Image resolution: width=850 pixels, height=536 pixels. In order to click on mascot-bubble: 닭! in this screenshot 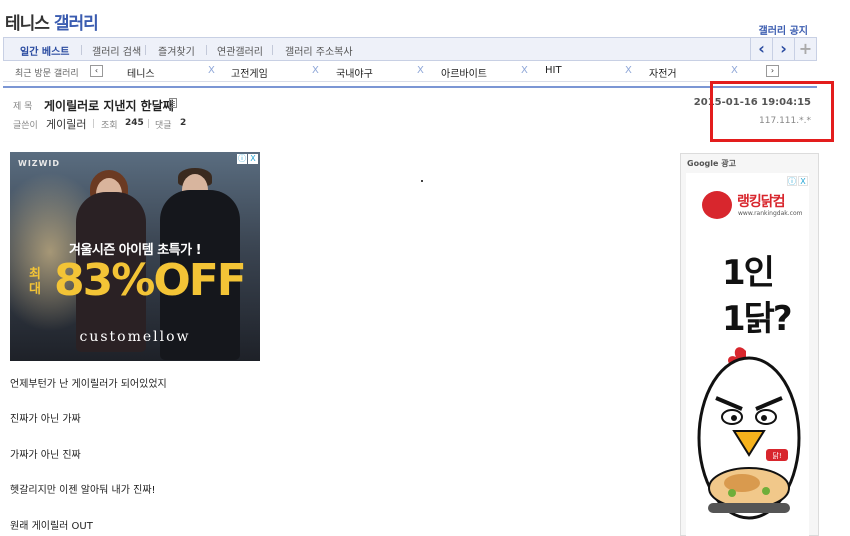, I will do `click(776, 456)`.